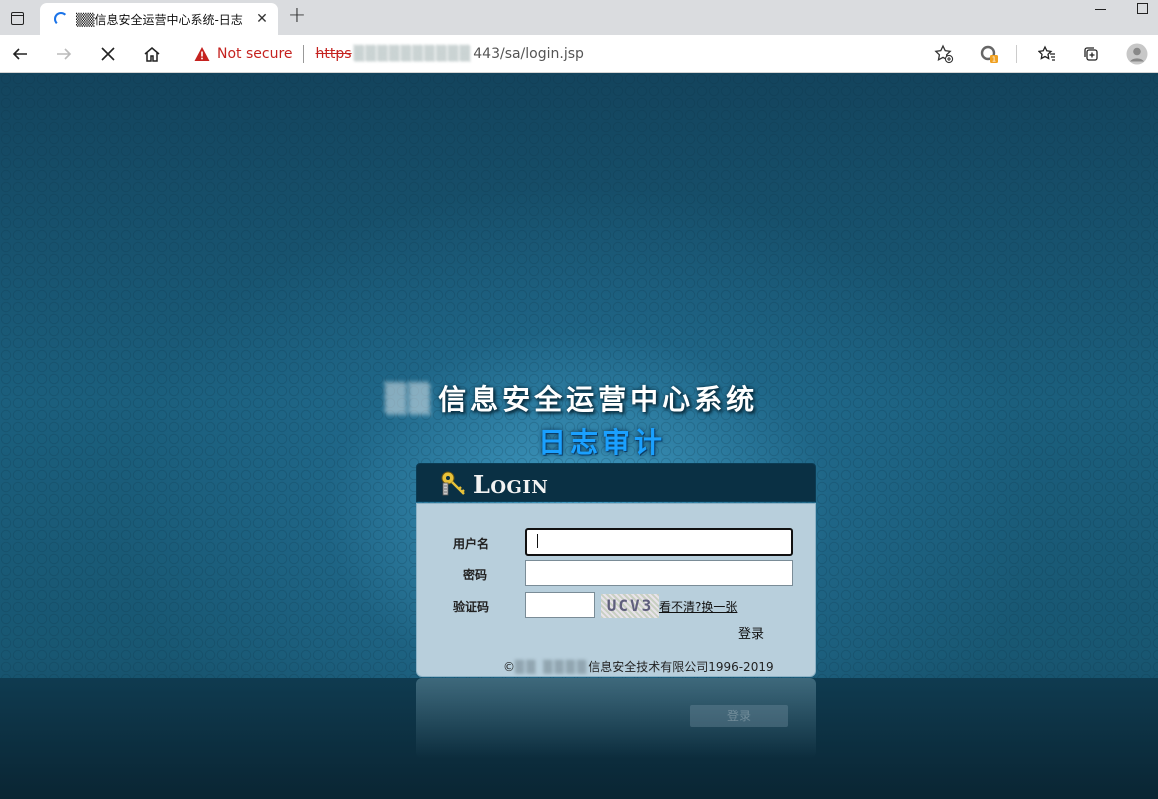 The height and width of the screenshot is (799, 1158). I want to click on copyright-blurred-company: ▒▒ ▒▒▒▒, so click(552, 667).